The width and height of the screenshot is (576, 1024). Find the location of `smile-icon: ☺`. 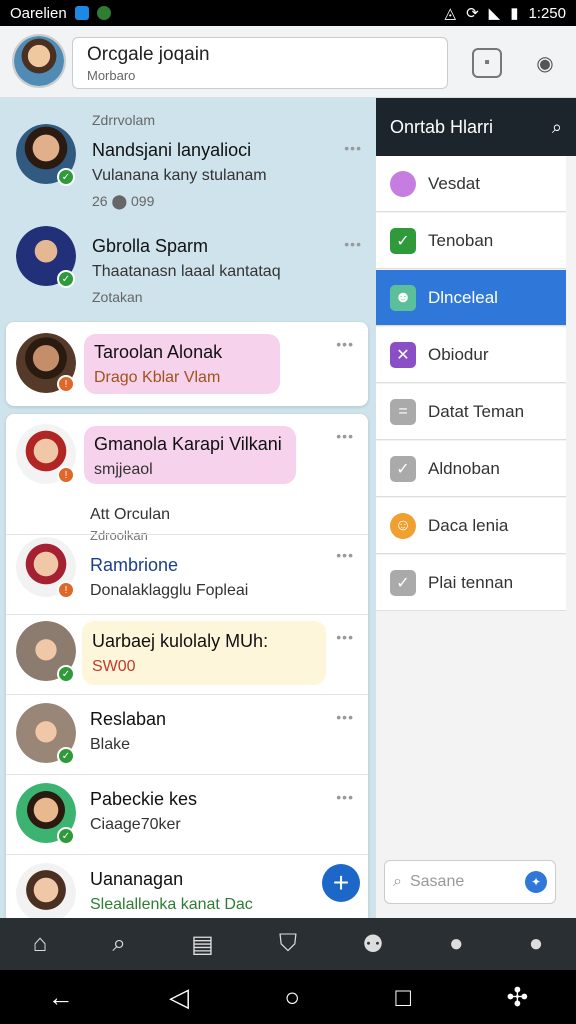

smile-icon: ☺ is located at coordinates (403, 525).